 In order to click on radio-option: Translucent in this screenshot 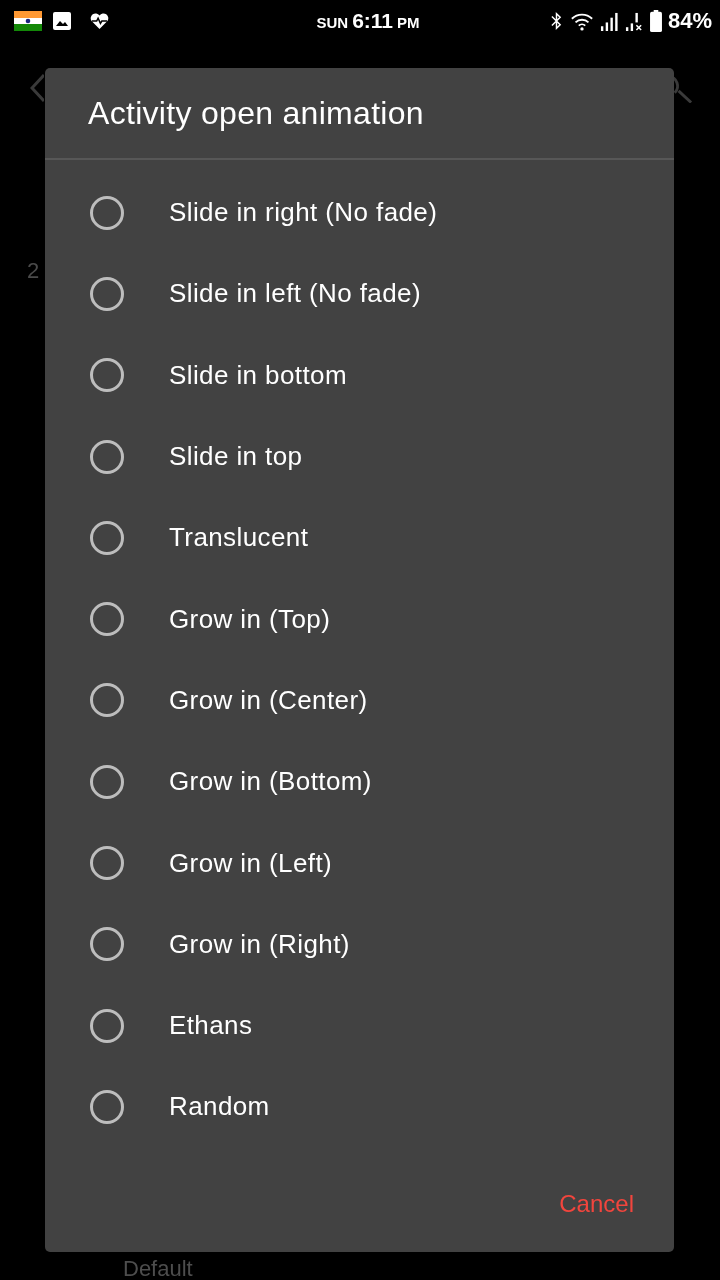, I will do `click(199, 537)`.